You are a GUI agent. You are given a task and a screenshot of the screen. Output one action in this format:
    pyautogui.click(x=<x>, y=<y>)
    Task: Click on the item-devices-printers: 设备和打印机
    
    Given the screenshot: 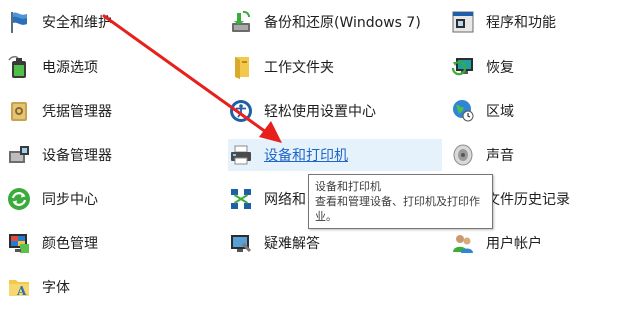 What is the action you would take?
    pyautogui.click(x=335, y=155)
    